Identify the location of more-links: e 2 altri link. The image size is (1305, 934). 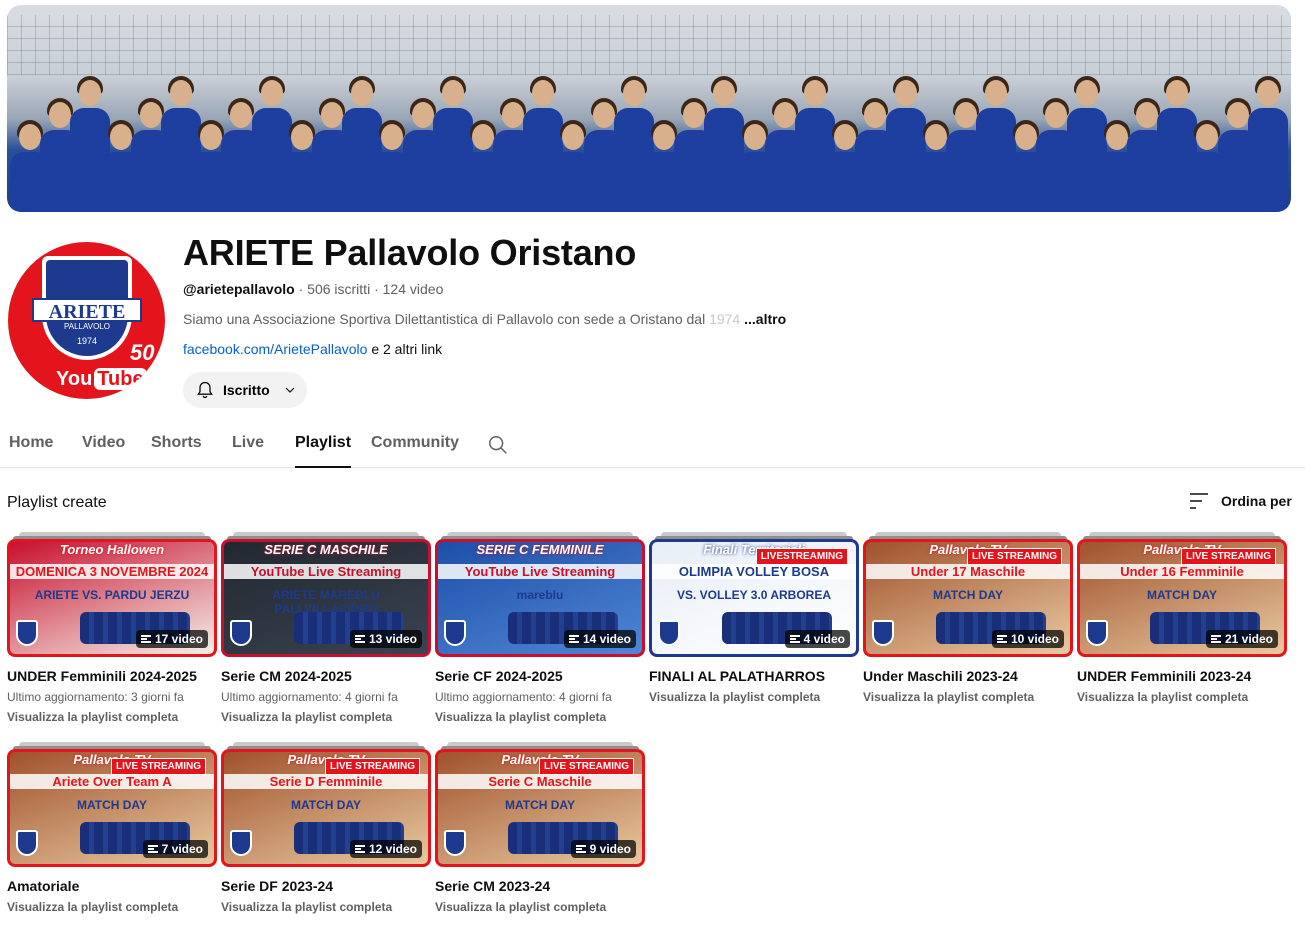
(406, 349).